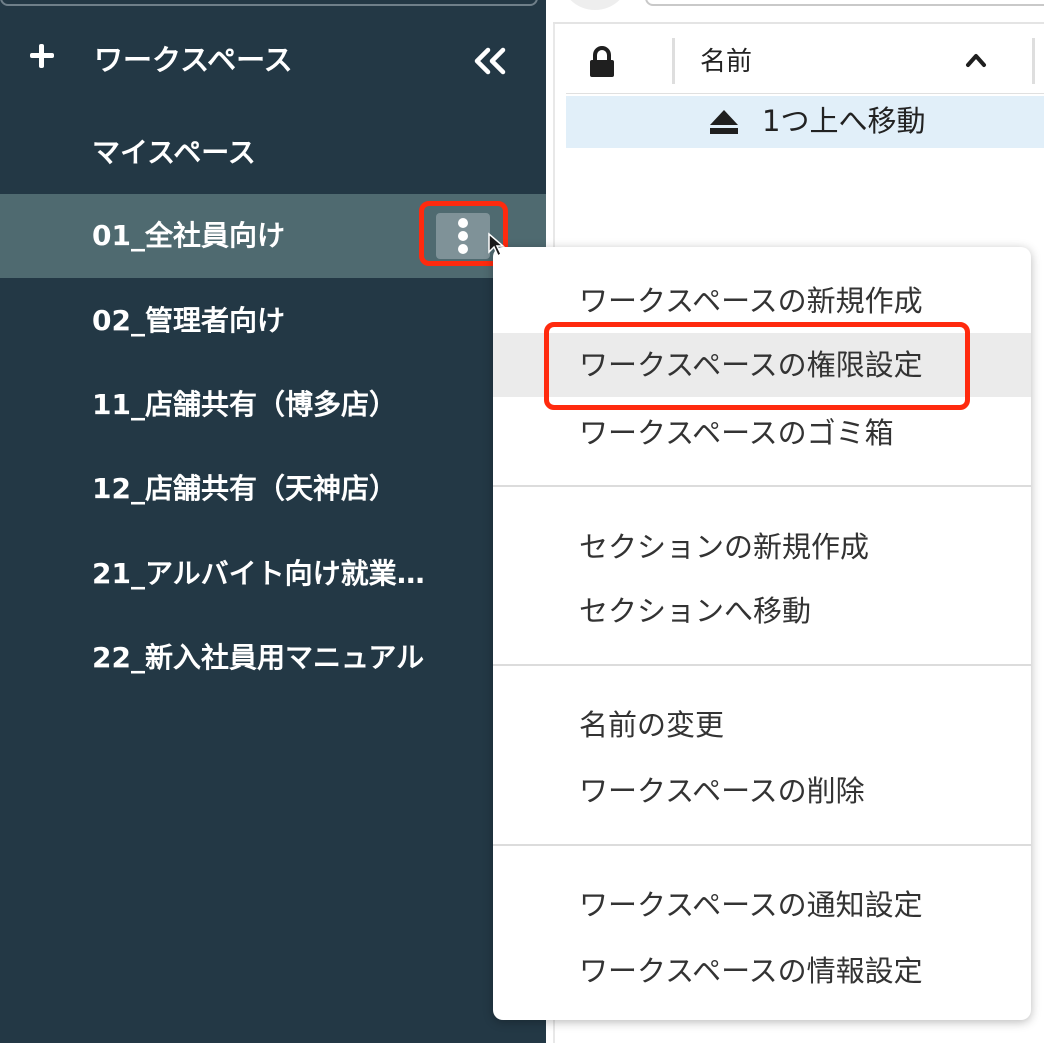  I want to click on menu-item-rename: 名前の変更, so click(762, 725).